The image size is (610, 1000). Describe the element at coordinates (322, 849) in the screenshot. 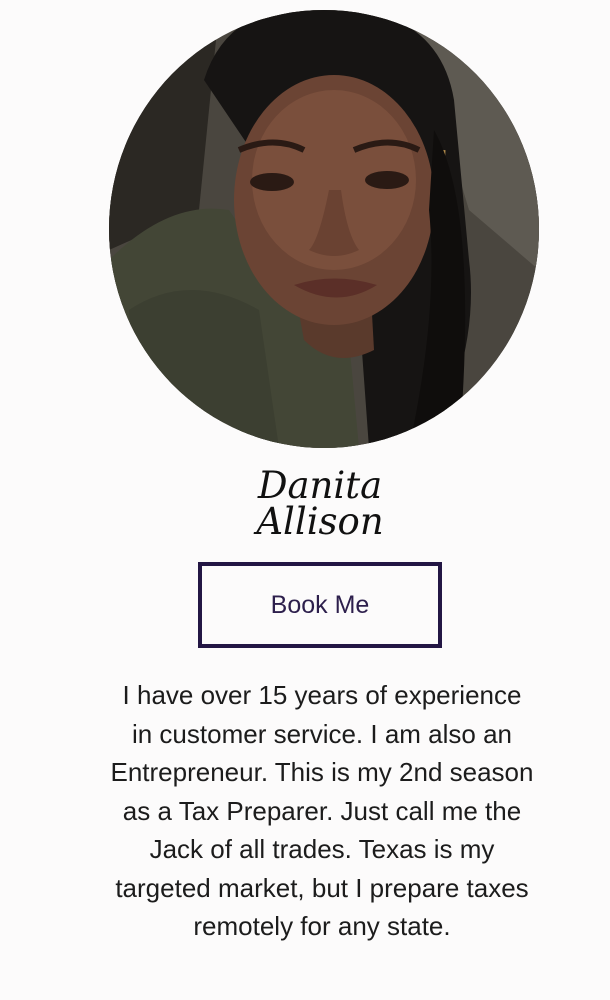

I see `bio-line: Jack of all trades. Texas is my` at that location.